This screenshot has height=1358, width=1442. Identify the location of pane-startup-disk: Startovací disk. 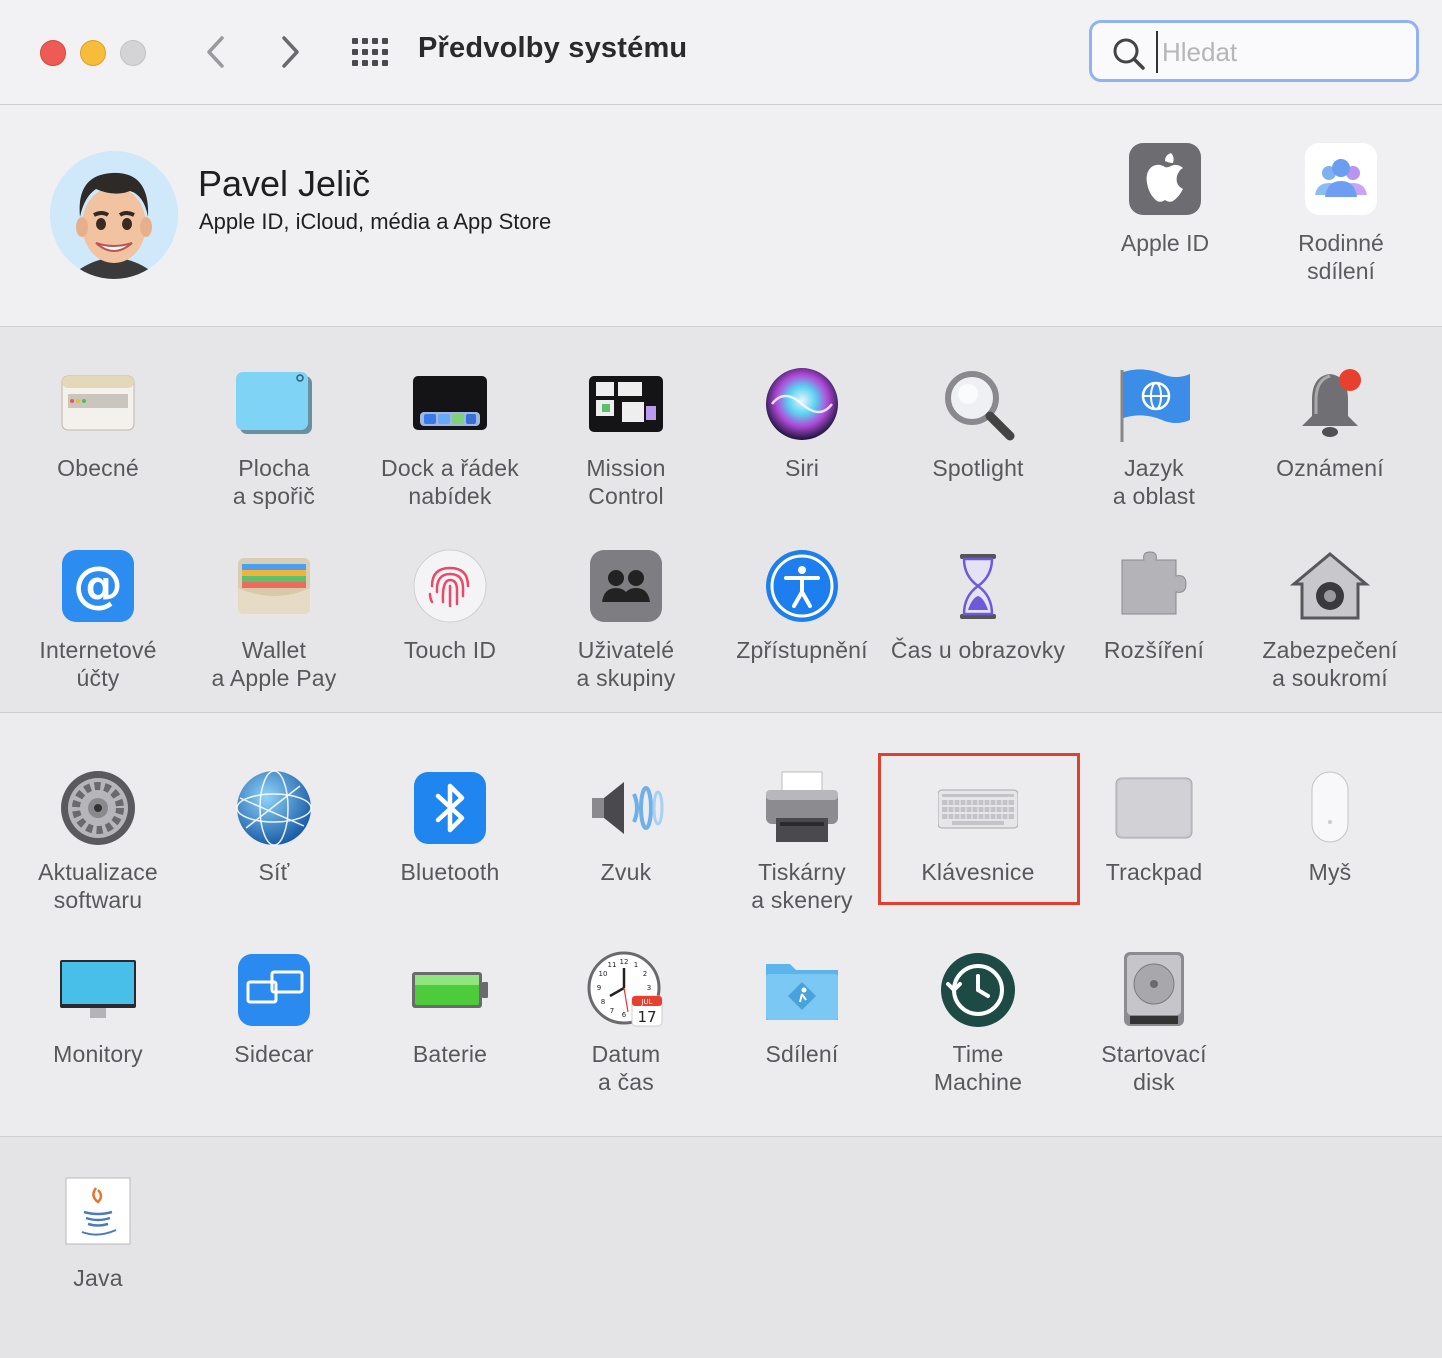
(1154, 1023).